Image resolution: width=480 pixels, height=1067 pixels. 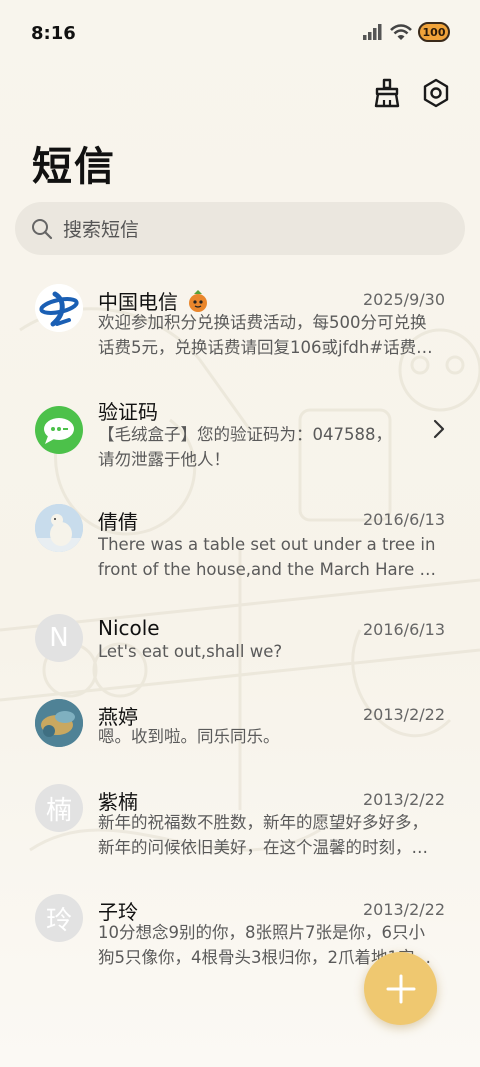 I want to click on search-icon, so click(x=42, y=228).